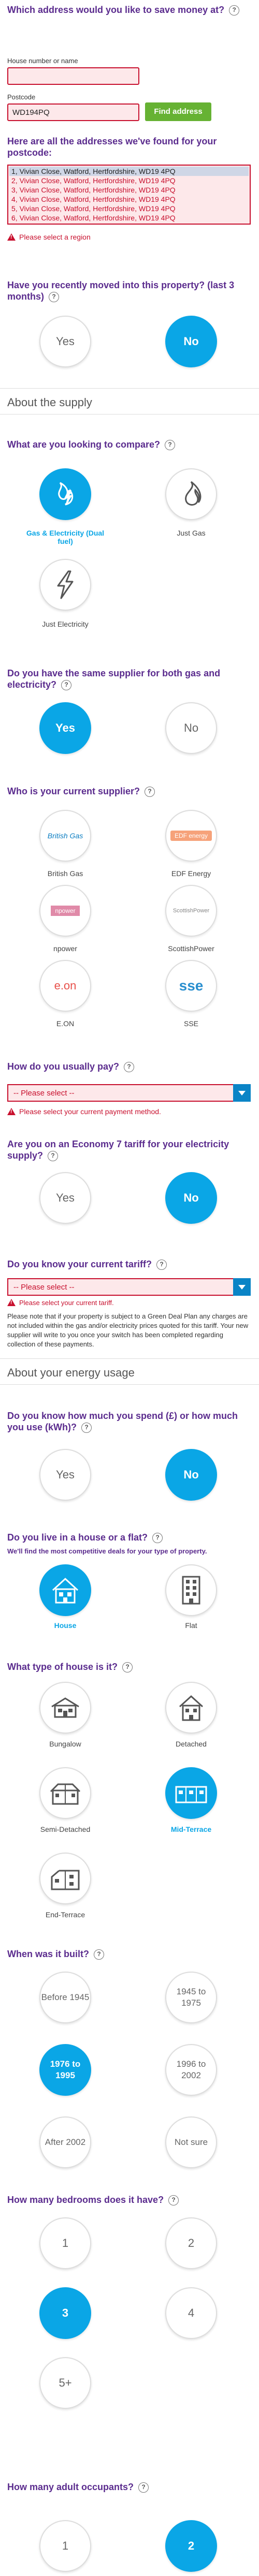 The image size is (259, 2576). Describe the element at coordinates (191, 2546) in the screenshot. I see `occupants-2-option: 2` at that location.